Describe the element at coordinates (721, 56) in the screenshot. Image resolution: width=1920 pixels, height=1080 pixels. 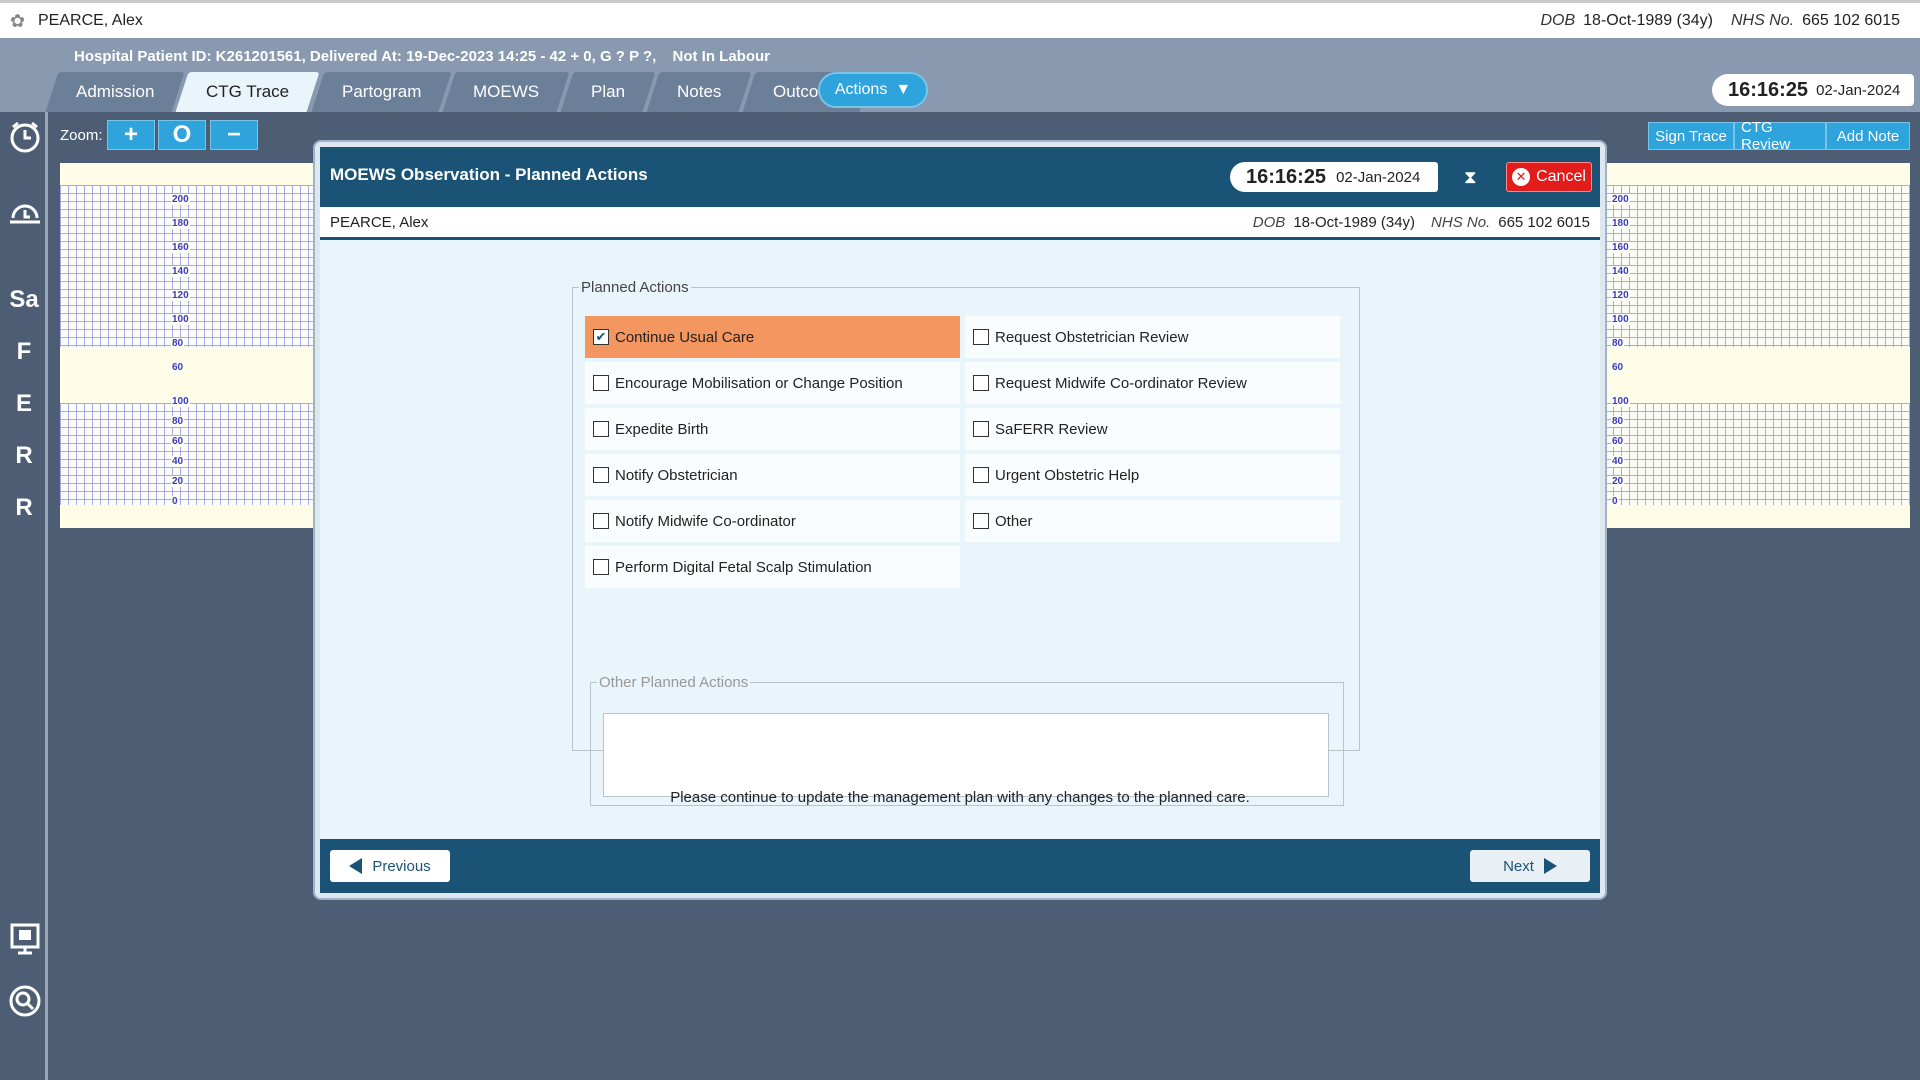
I see `labour-status: Not In Labour` at that location.